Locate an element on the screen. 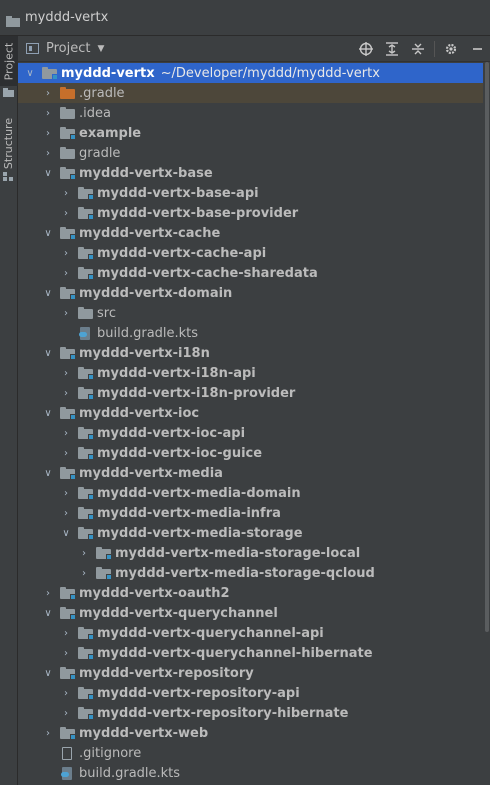 Image resolution: width=490 pixels, height=785 pixels. toolbar-separator is located at coordinates (434, 49).